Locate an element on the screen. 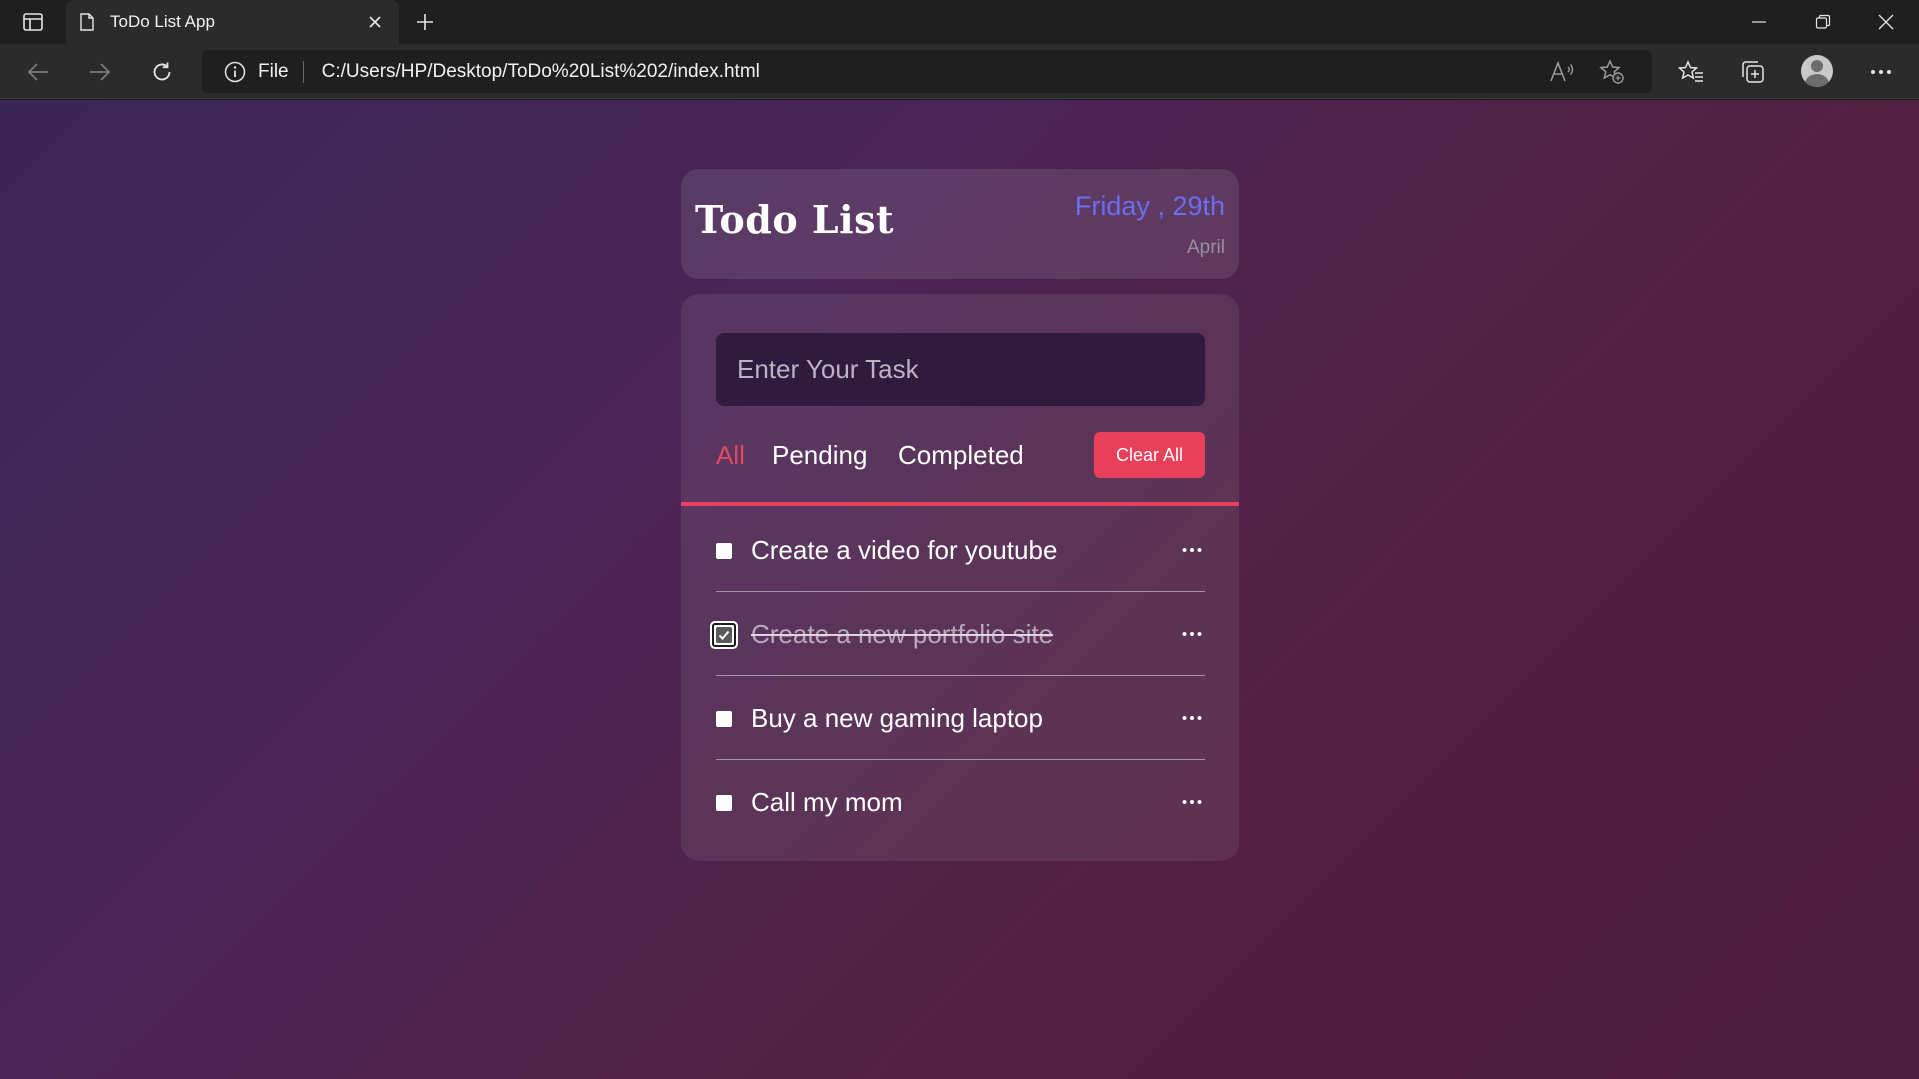  close-tab-icon is located at coordinates (375, 22).